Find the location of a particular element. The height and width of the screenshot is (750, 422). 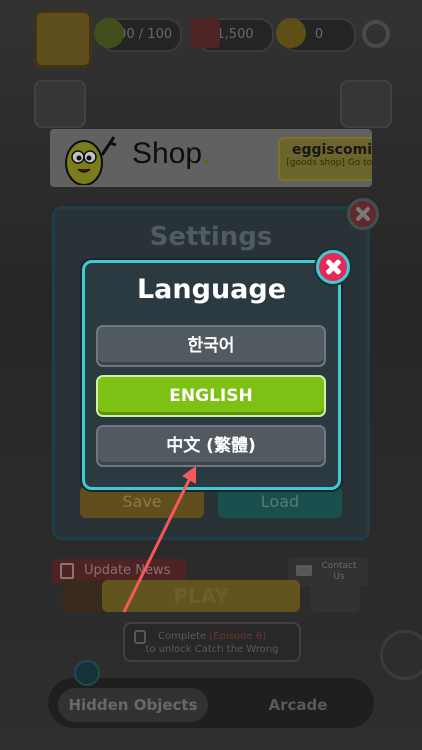

annotation-arrow-icon is located at coordinates (159, 539).